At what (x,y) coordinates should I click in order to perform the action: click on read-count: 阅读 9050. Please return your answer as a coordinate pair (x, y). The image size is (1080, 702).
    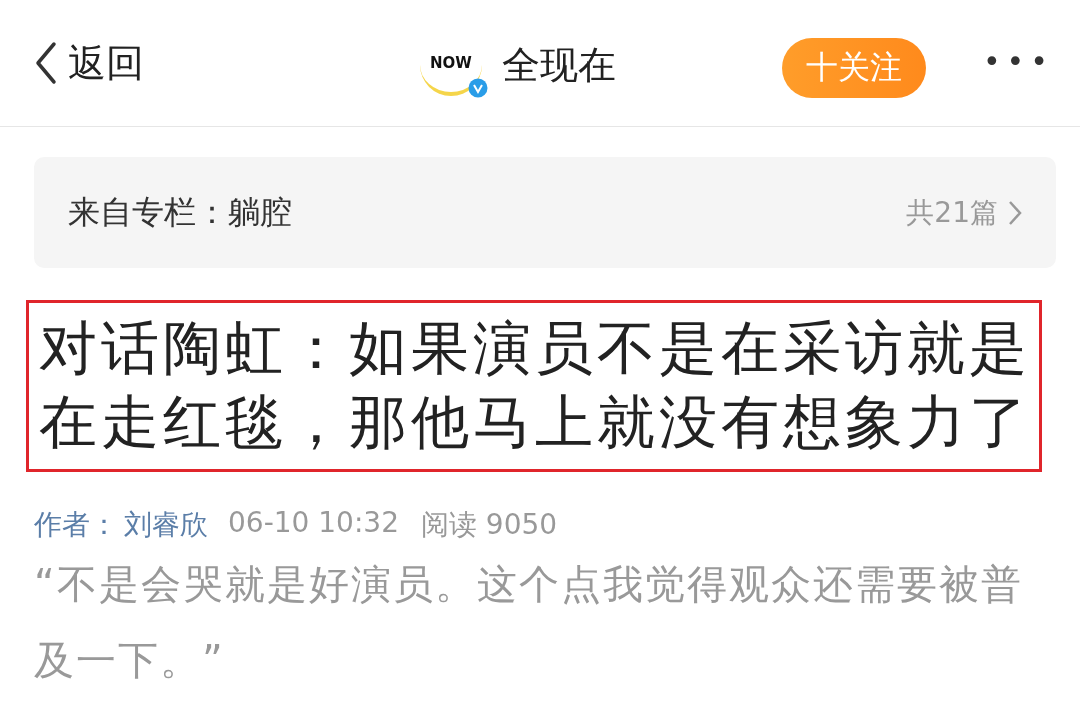
    Looking at the image, I should click on (489, 525).